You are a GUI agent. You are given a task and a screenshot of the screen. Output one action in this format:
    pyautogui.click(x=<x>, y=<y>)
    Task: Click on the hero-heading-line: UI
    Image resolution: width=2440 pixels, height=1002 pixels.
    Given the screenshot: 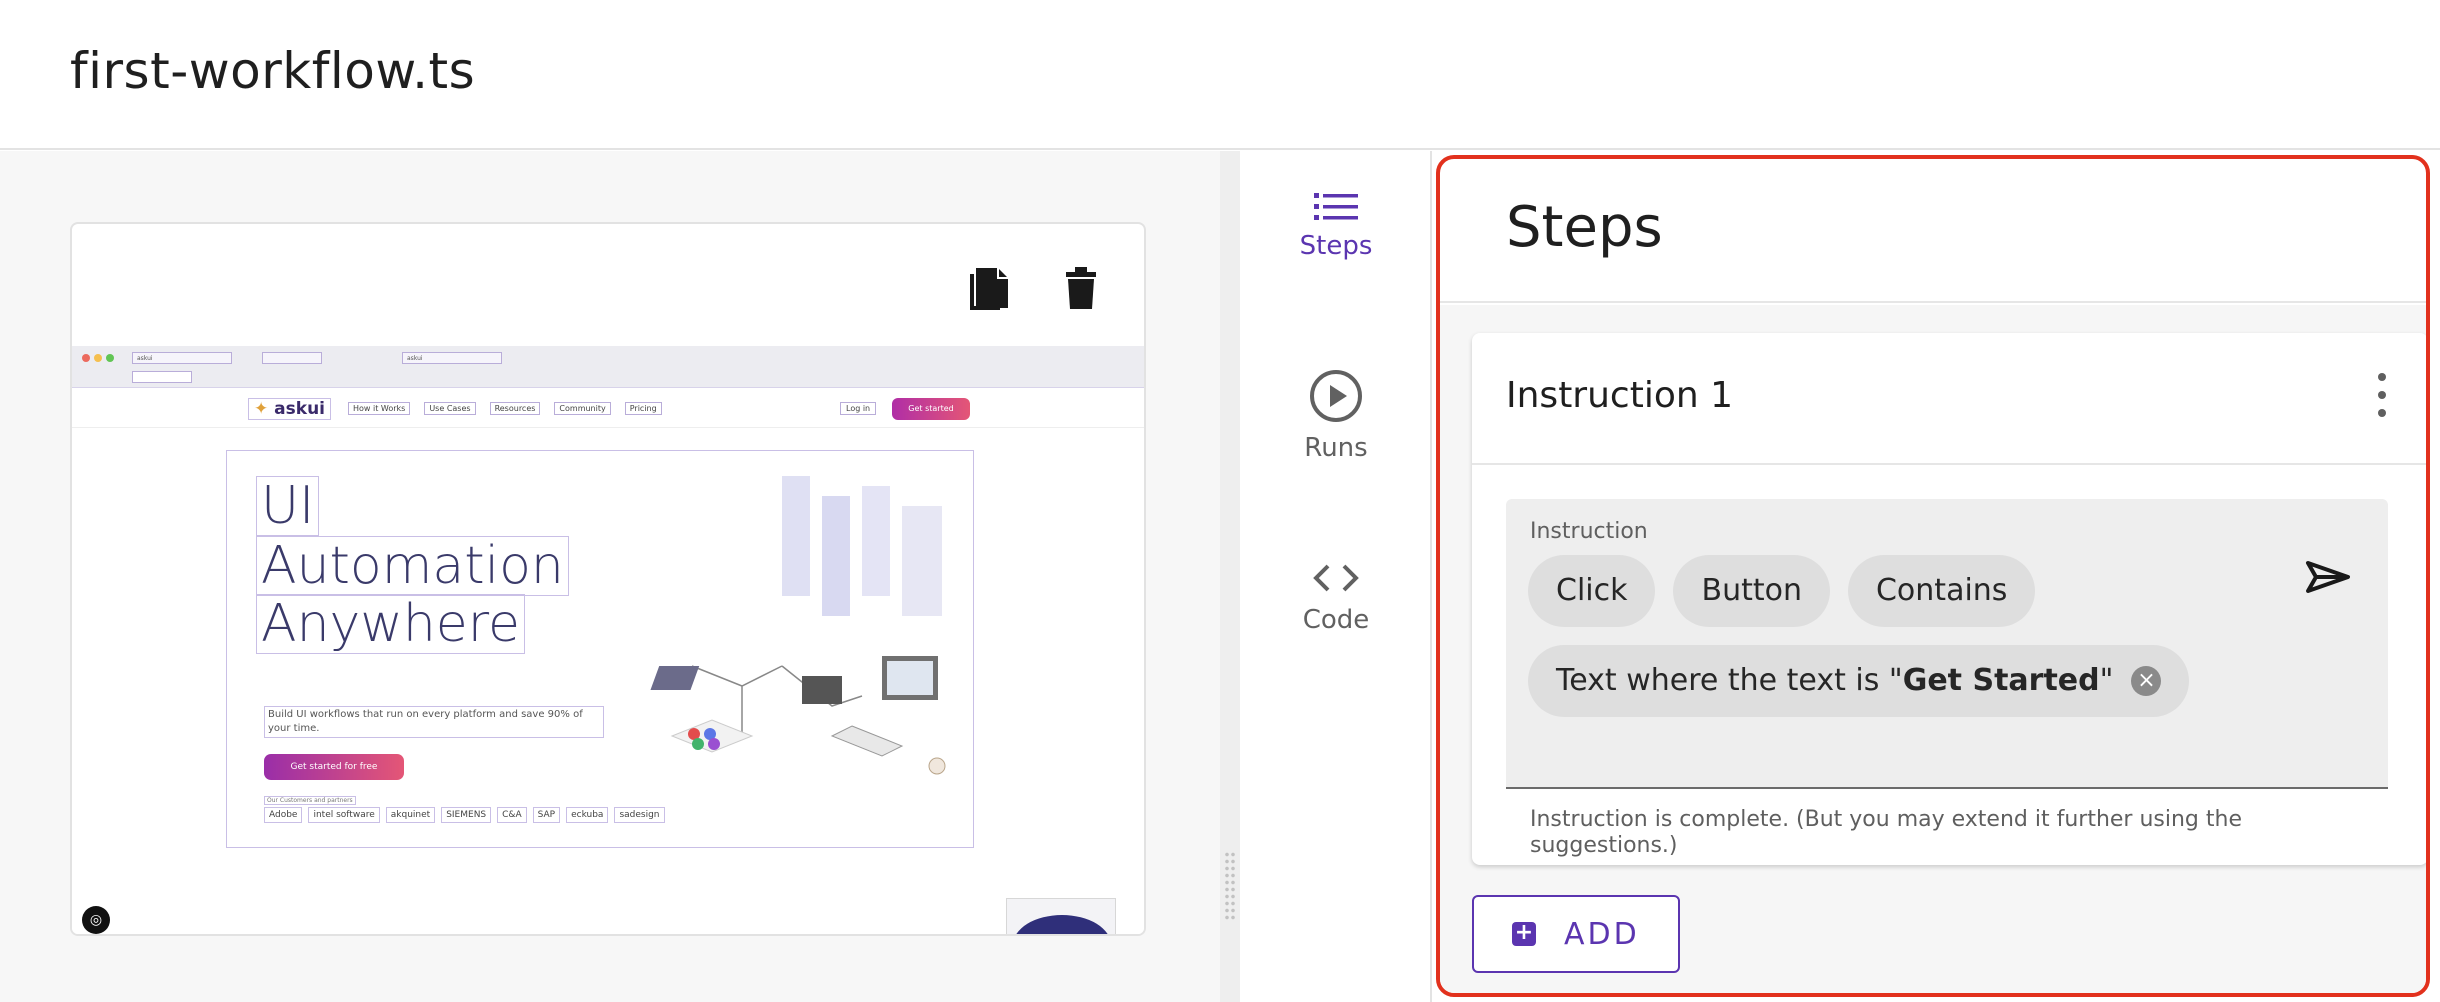 What is the action you would take?
    pyautogui.click(x=288, y=506)
    